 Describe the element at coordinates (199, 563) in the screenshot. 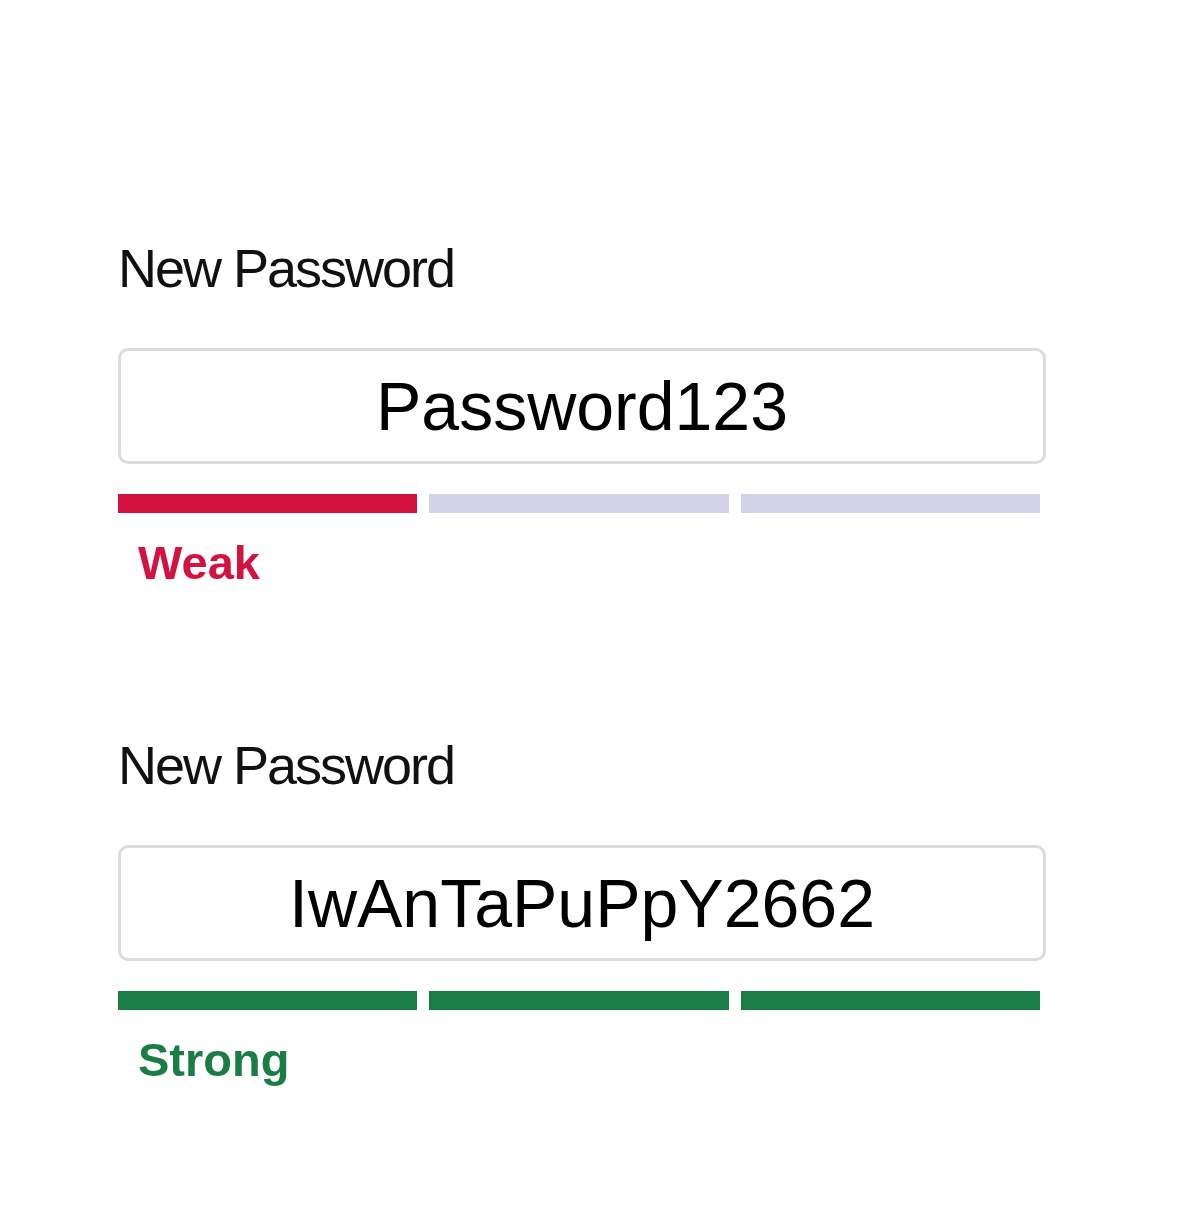

I see `strength-label: Weak` at that location.